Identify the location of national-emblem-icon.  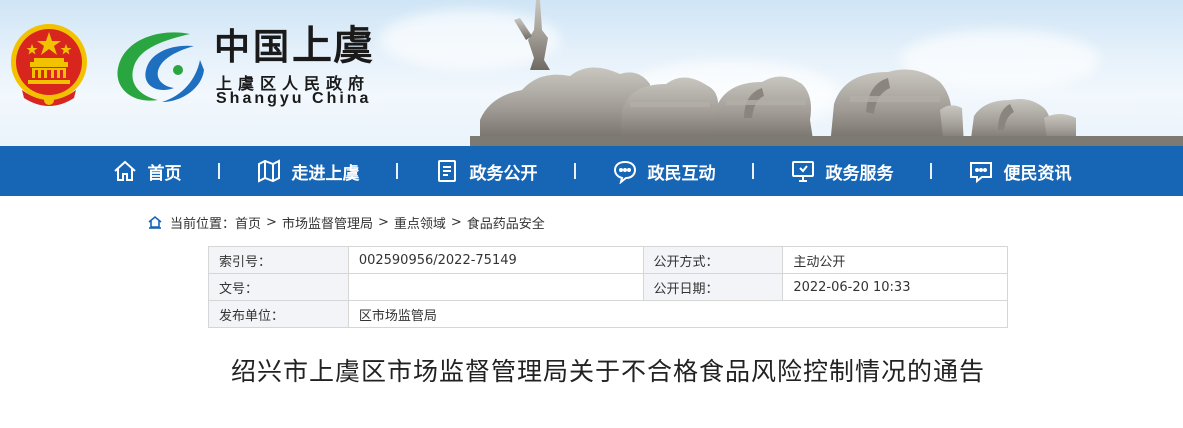
(49, 65).